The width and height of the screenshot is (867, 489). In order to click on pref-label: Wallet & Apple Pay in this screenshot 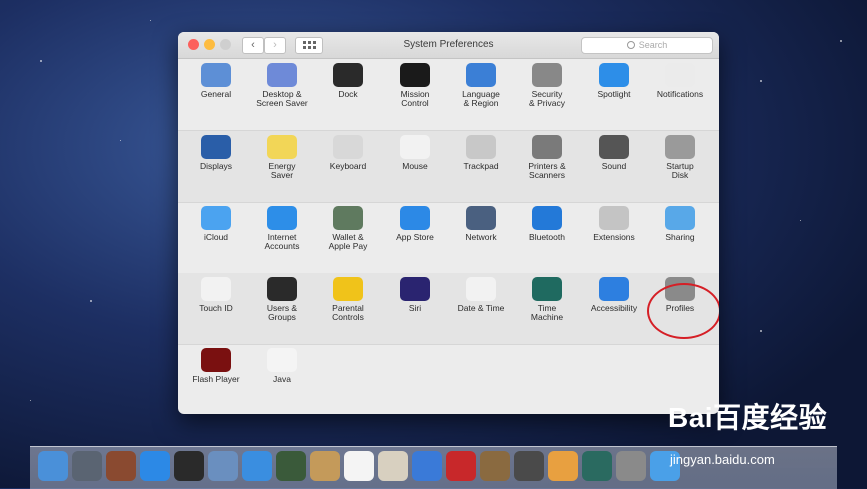, I will do `click(348, 241)`.